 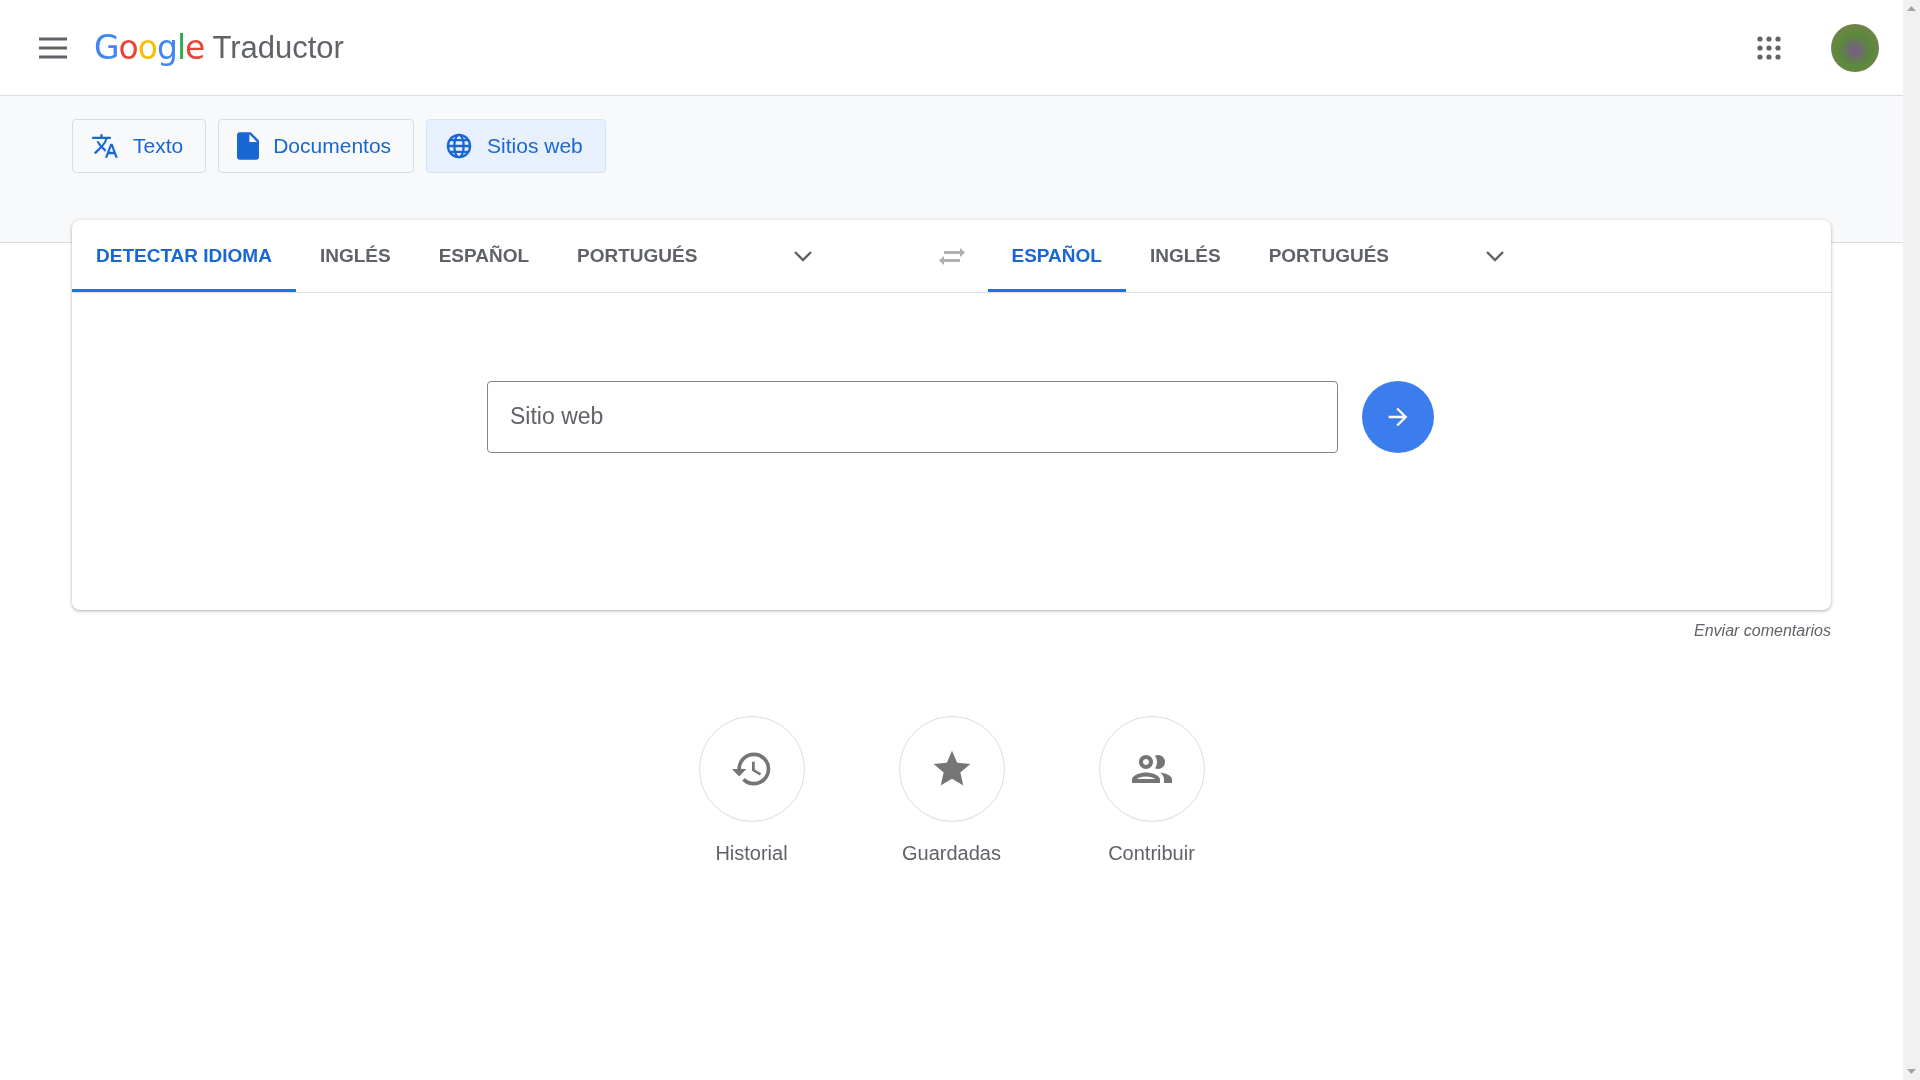 I want to click on product-name: Traductor, so click(x=278, y=47).